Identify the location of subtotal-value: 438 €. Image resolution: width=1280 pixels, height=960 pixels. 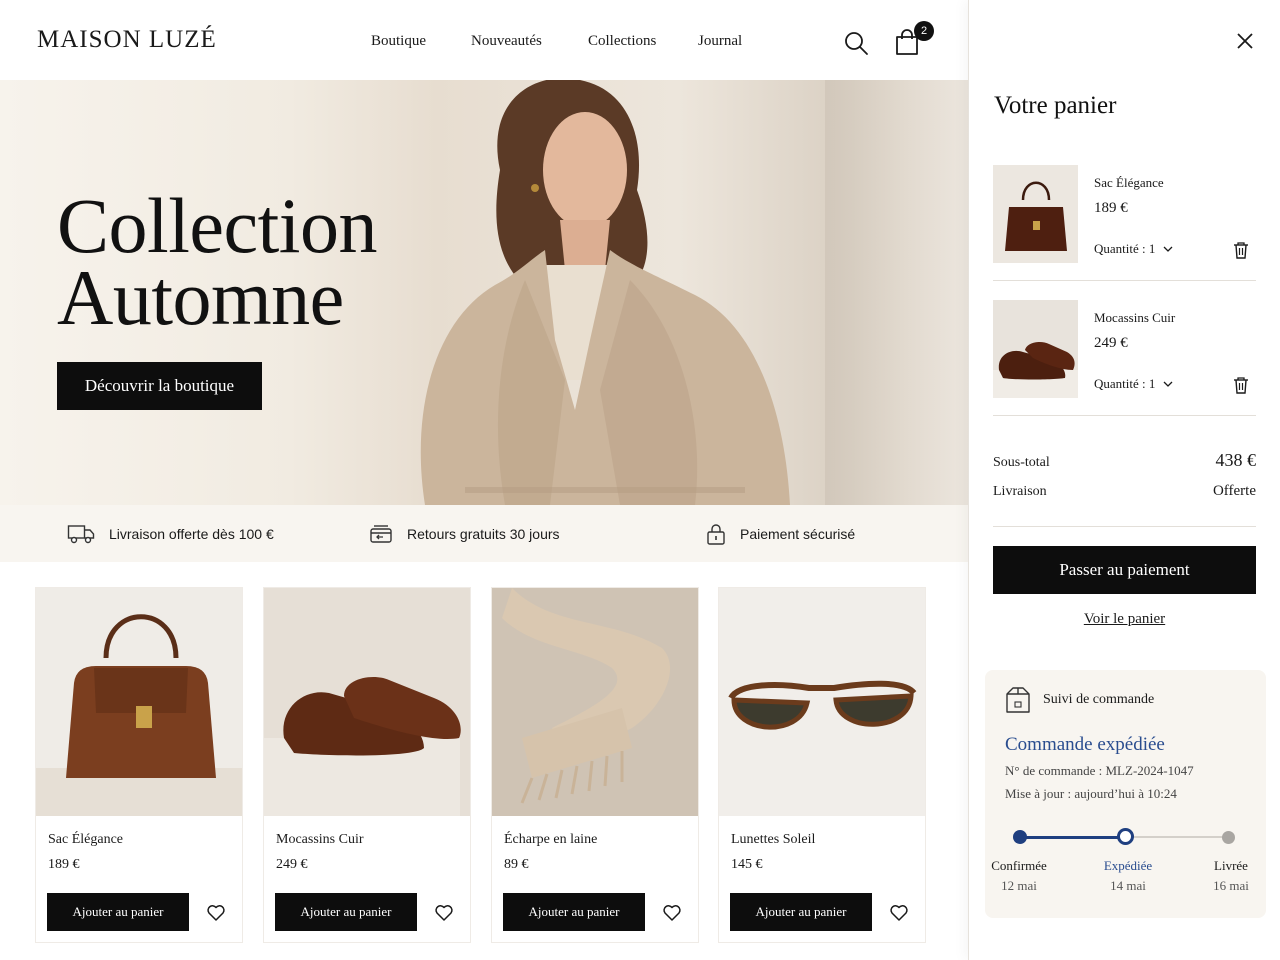
(1236, 460).